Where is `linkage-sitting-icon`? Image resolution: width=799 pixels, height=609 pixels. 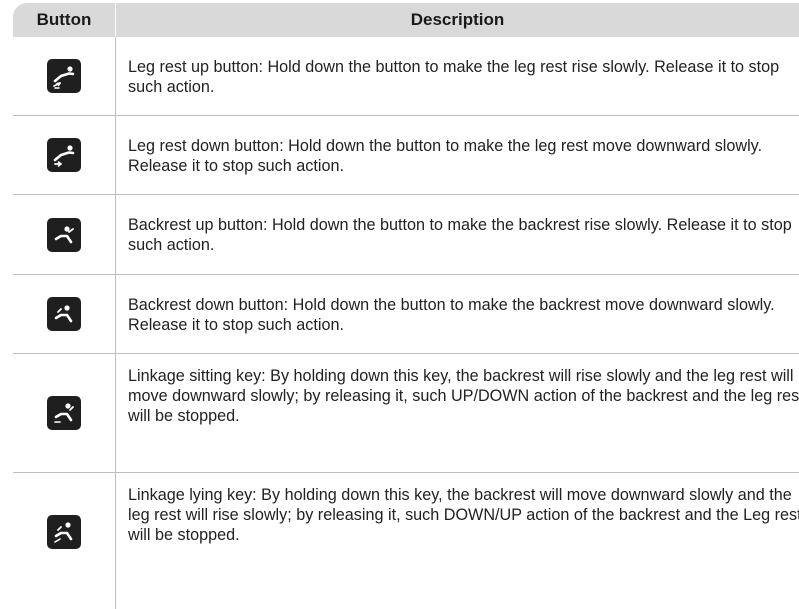 linkage-sitting-icon is located at coordinates (64, 413).